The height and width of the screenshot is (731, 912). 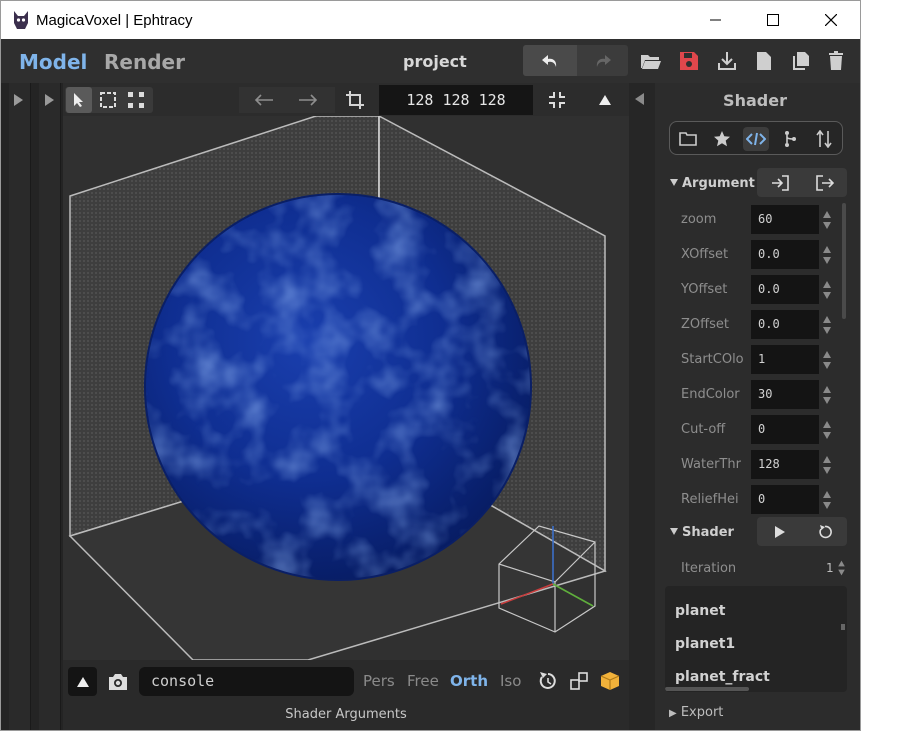 What do you see at coordinates (79, 100) in the screenshot?
I see `select-tool-button` at bounding box center [79, 100].